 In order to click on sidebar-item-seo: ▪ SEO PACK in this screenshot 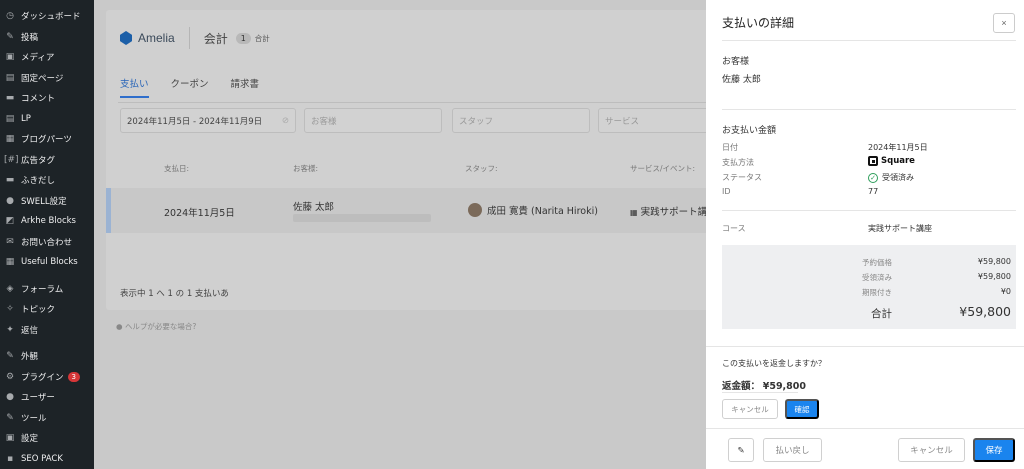, I will do `click(47, 459)`.